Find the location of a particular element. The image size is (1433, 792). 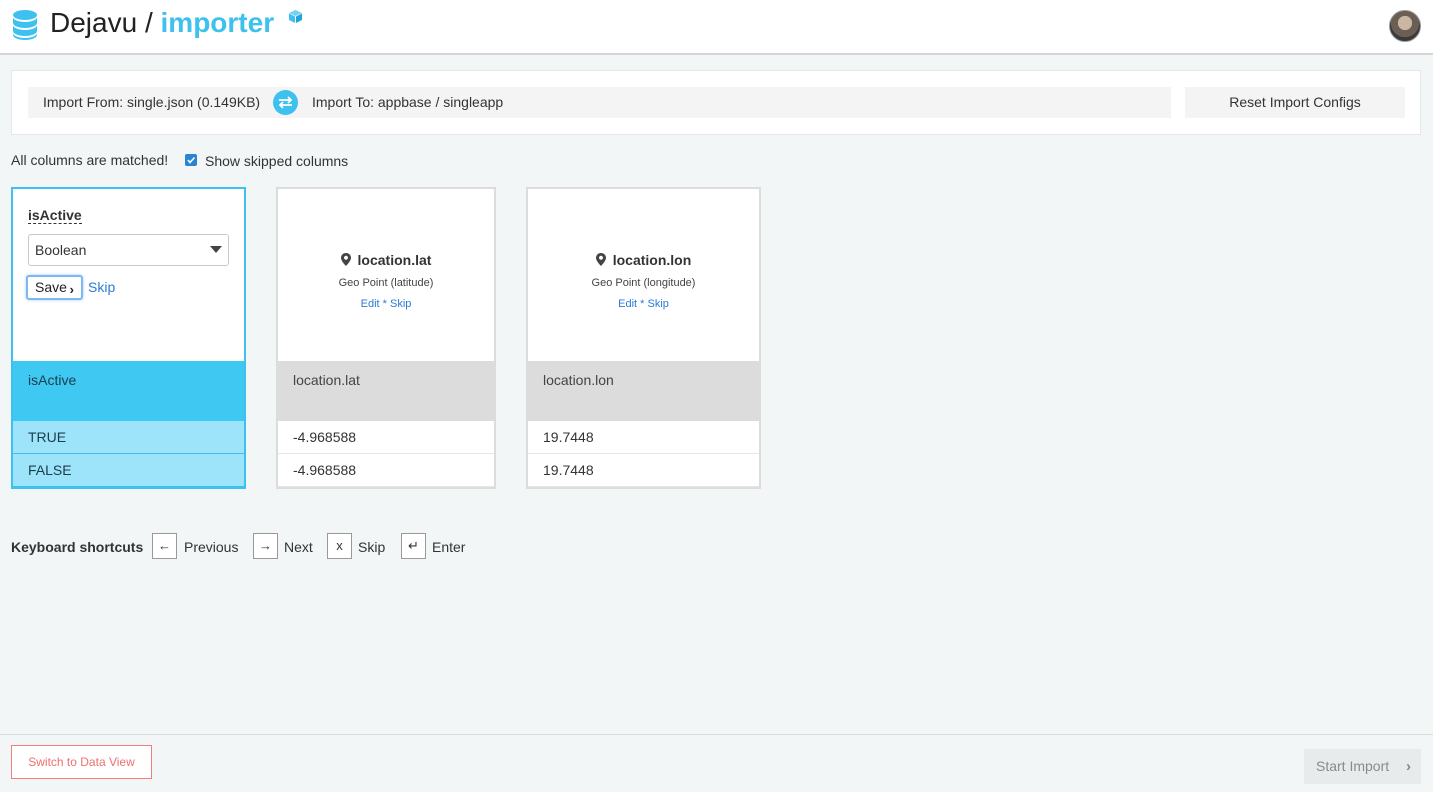

reset-import-configs-button: Reset Import Configs is located at coordinates (1295, 102).